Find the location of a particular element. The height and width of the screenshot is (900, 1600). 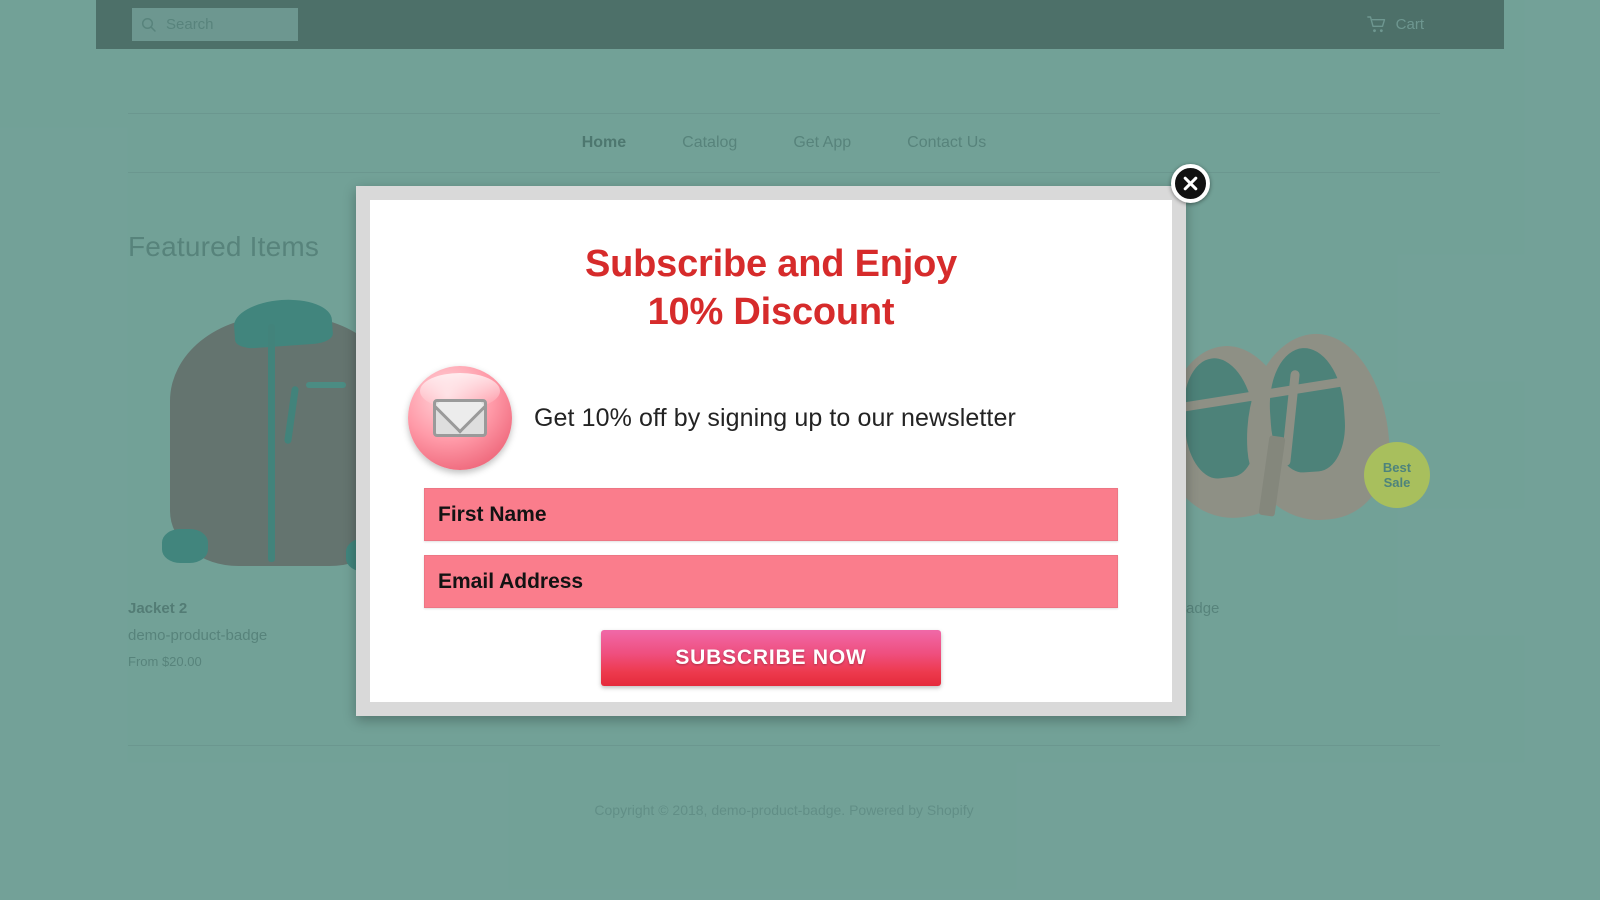

envelope-glyph is located at coordinates (460, 418).